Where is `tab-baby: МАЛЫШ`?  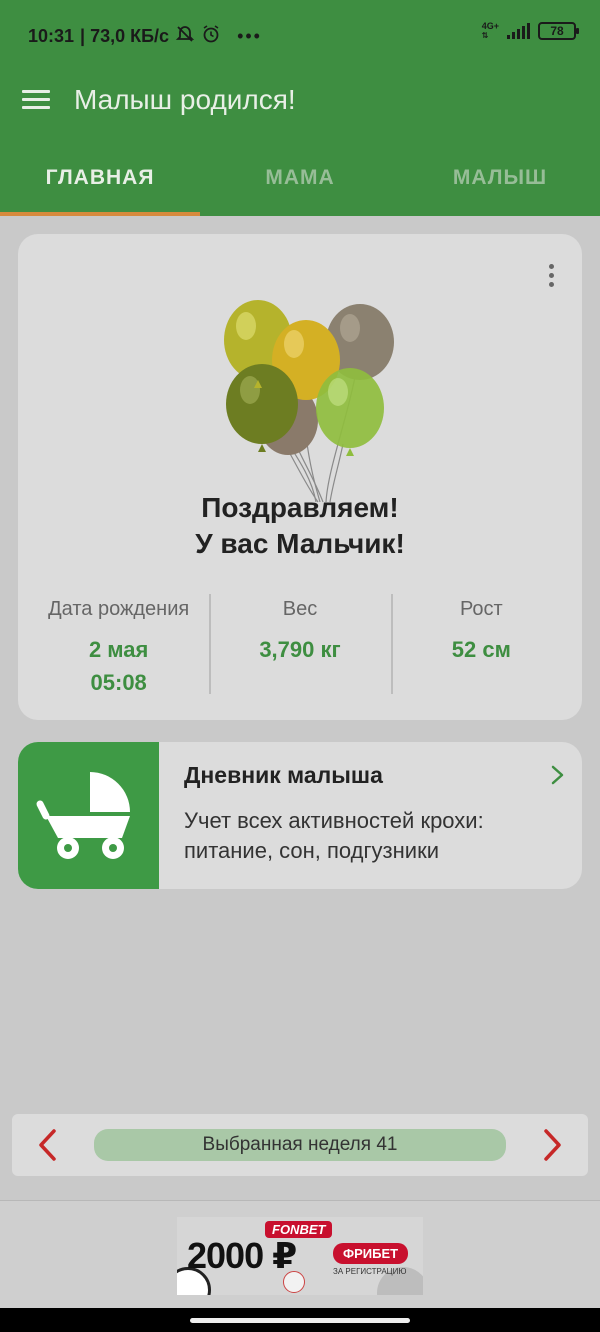
tab-baby: МАЛЫШ is located at coordinates (500, 174).